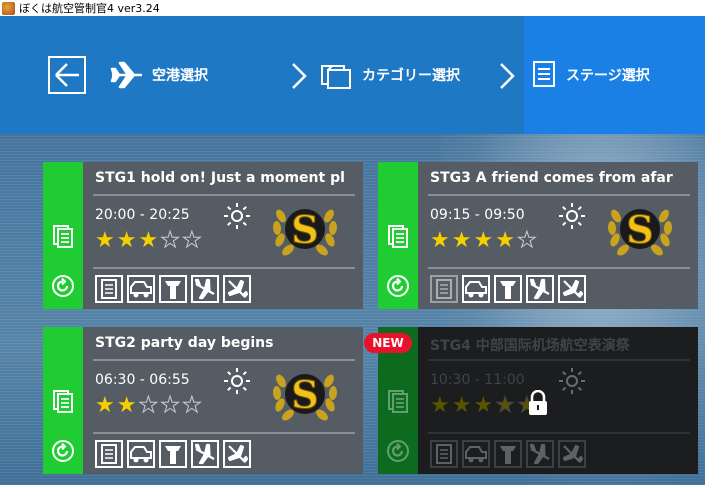 The width and height of the screenshot is (705, 485). Describe the element at coordinates (180, 76) in the screenshot. I see `nav-airport-label: 空港選択` at that location.